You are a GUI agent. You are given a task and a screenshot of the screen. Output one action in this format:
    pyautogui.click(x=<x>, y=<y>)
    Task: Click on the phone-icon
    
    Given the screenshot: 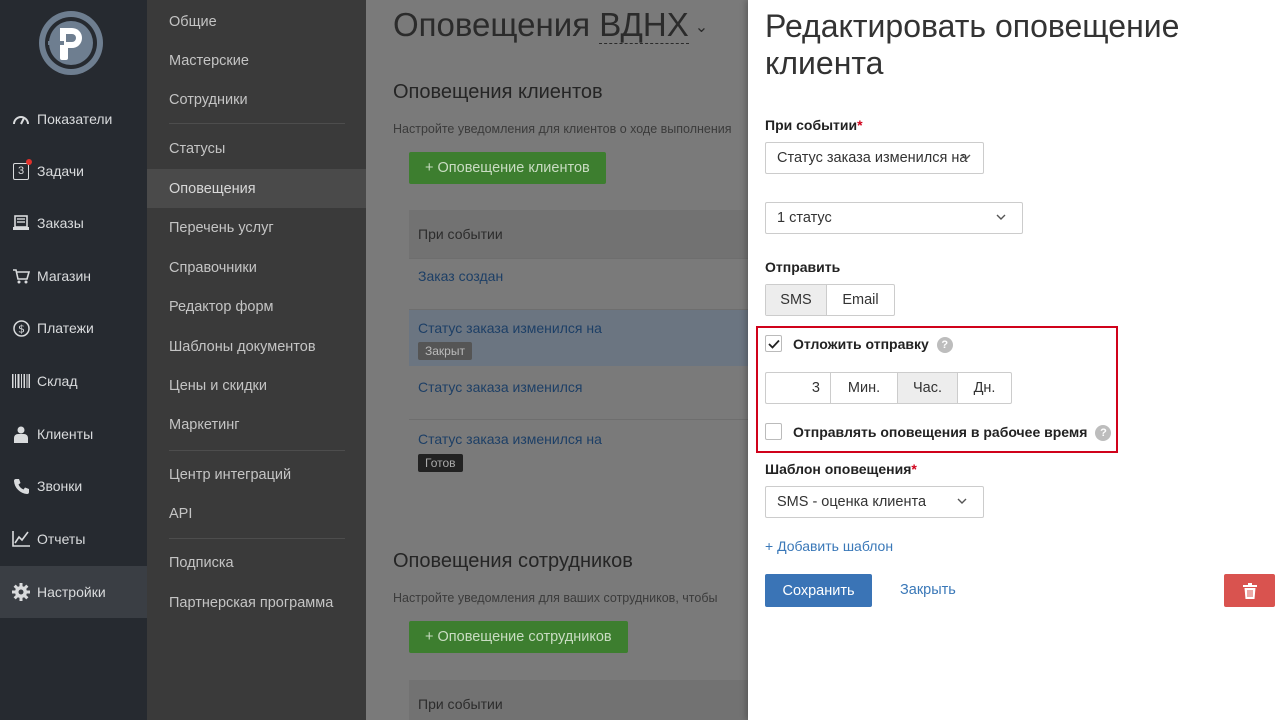 What is the action you would take?
    pyautogui.click(x=21, y=486)
    